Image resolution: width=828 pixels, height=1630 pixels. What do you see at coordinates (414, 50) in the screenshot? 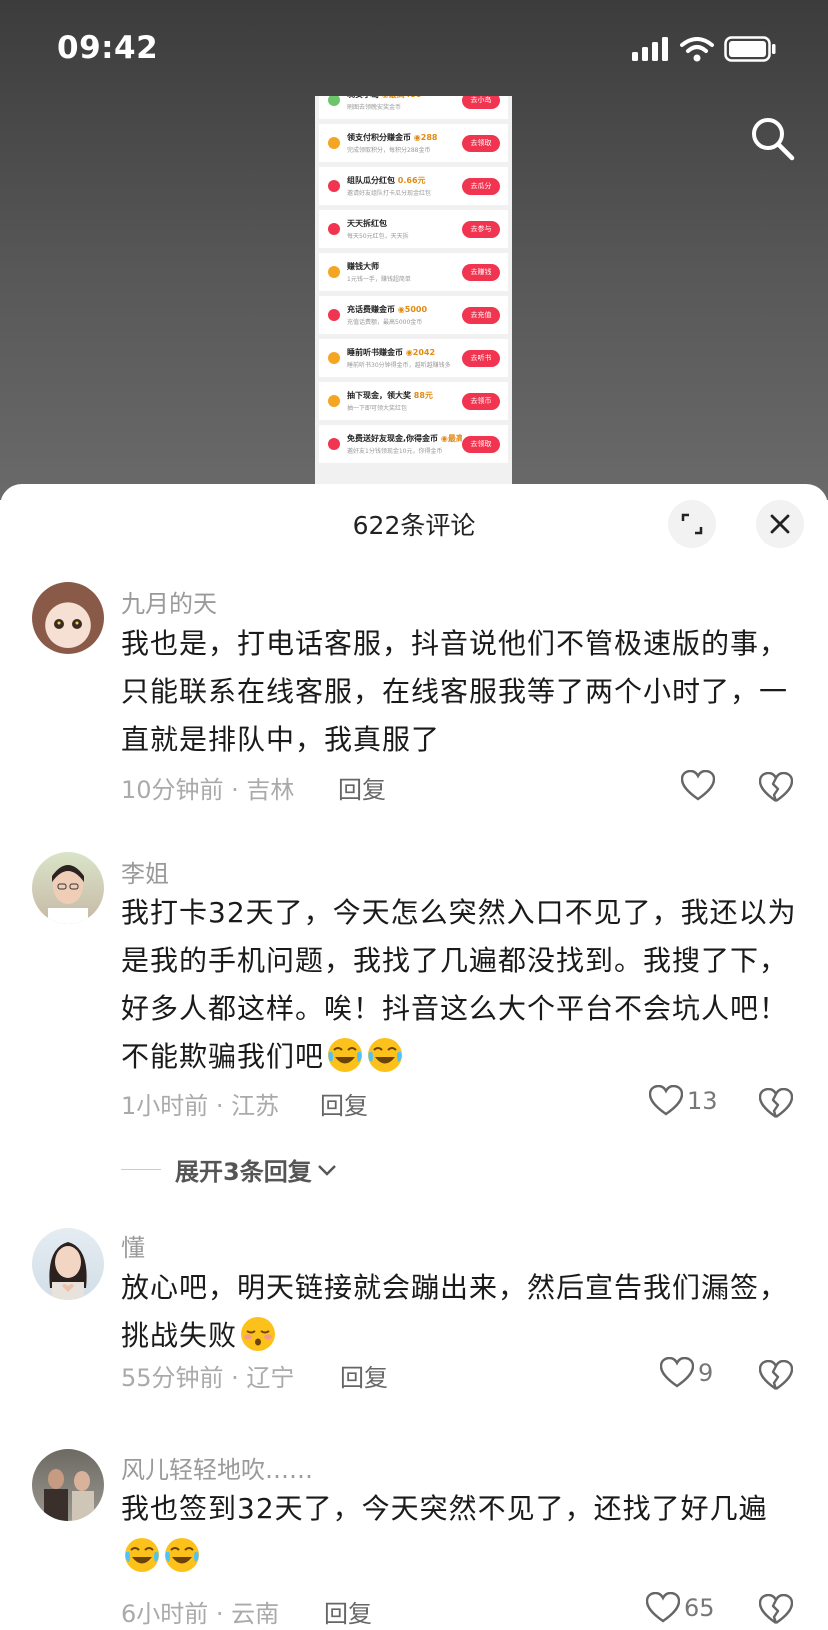
I see `status-bar: 09:42` at bounding box center [414, 50].